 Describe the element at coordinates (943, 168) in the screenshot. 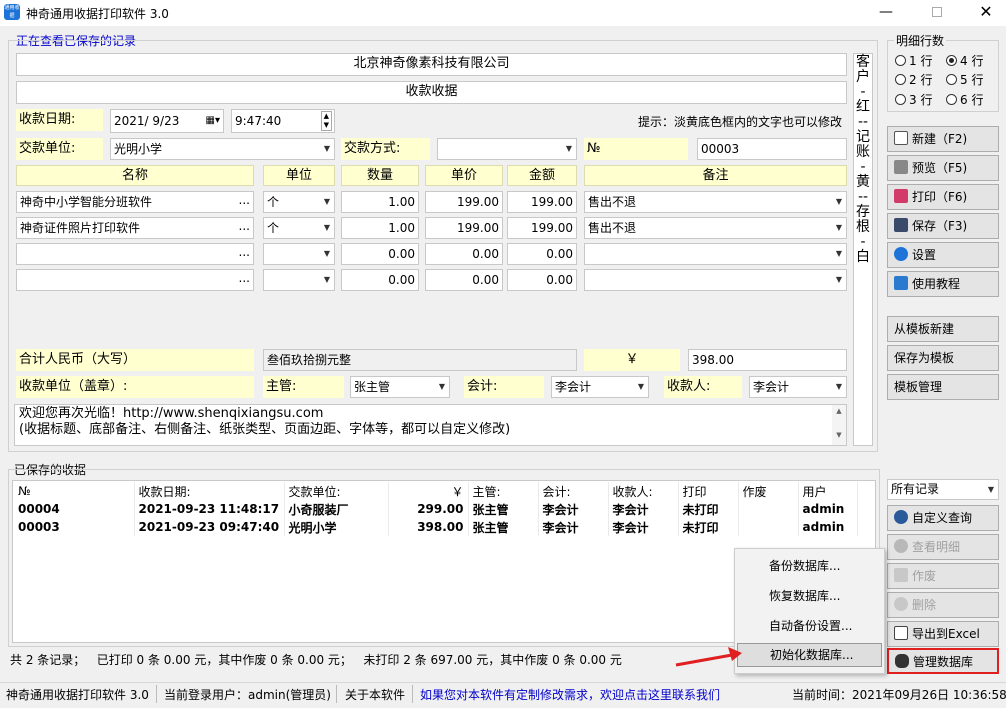

I see `preview-button: 预览（F5)` at that location.